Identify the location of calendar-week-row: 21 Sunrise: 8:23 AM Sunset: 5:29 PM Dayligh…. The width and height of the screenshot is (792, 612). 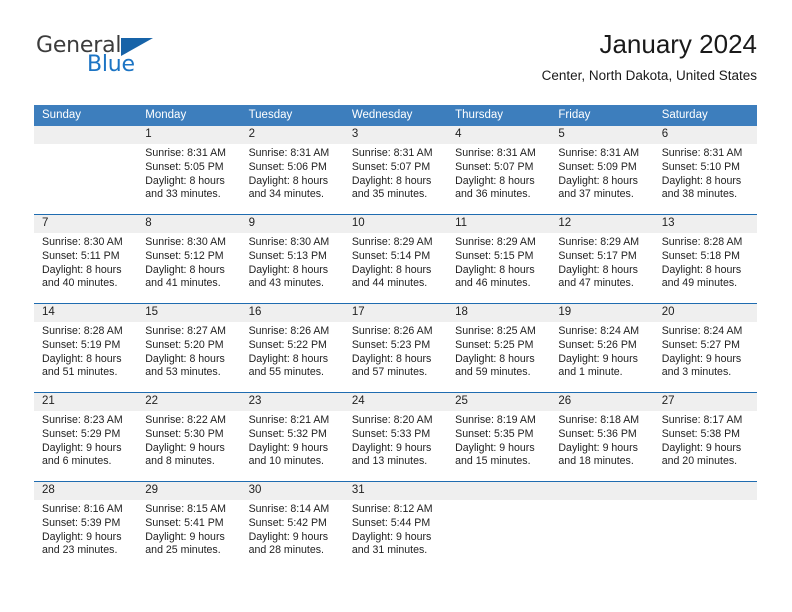
(395, 437).